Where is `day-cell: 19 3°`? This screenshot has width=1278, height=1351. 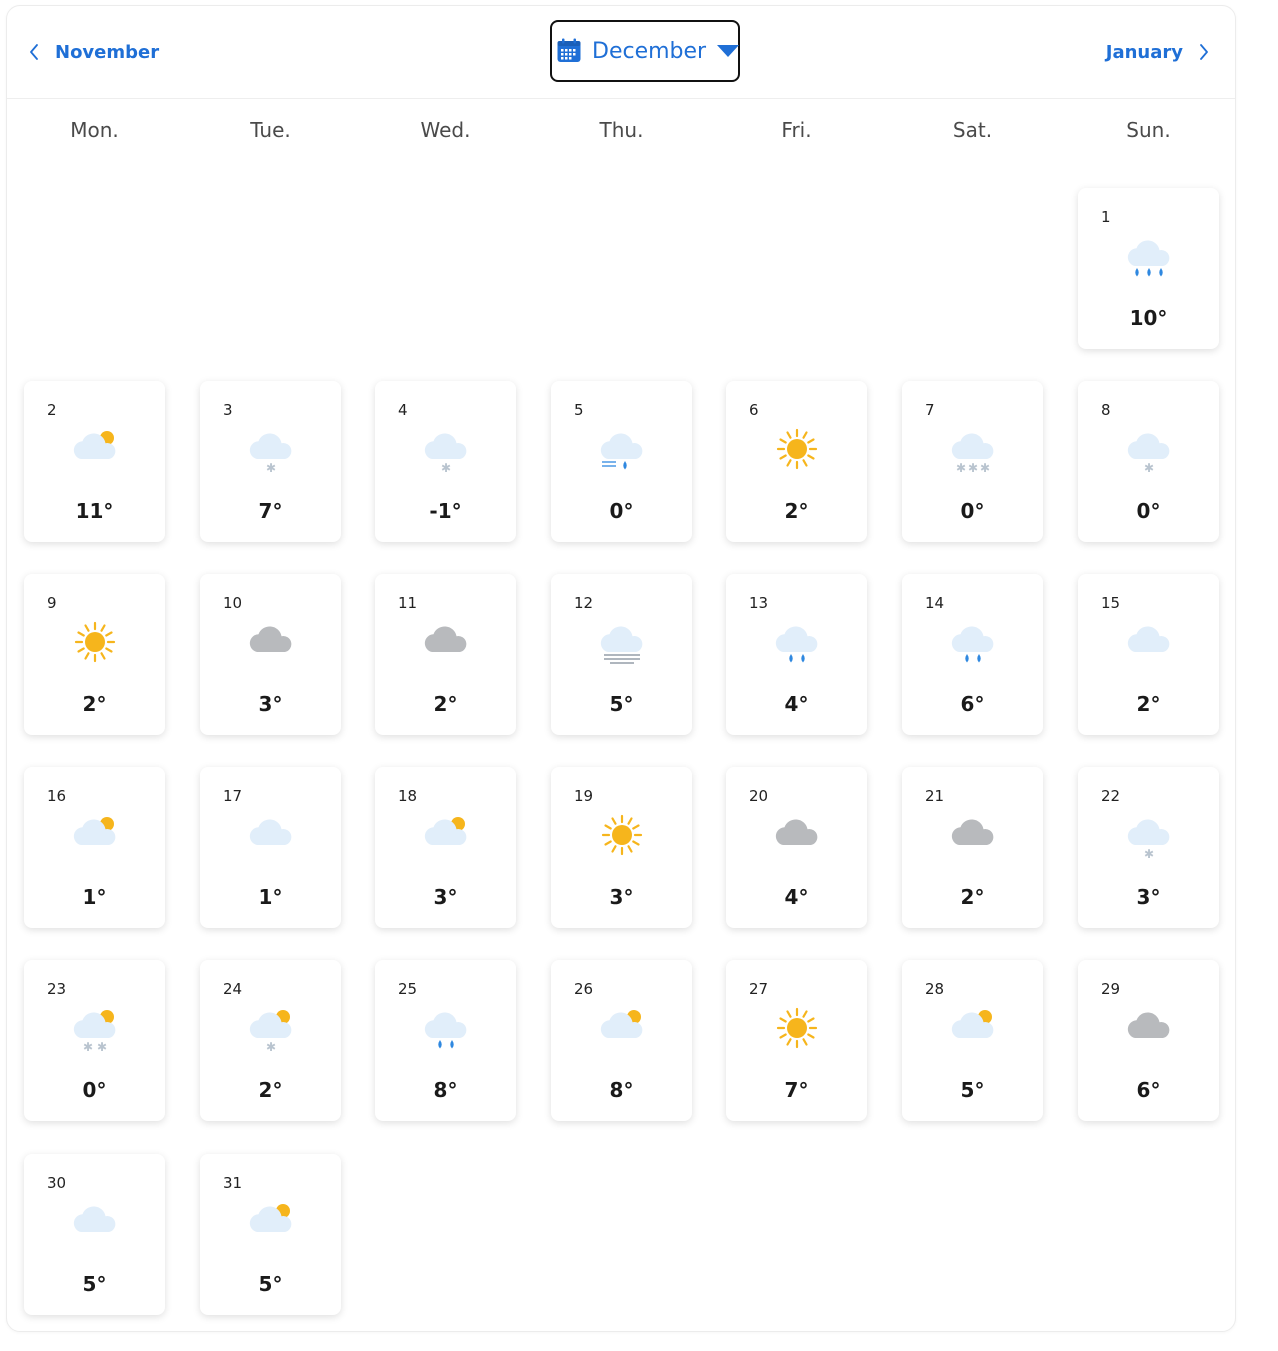 day-cell: 19 3° is located at coordinates (621, 847).